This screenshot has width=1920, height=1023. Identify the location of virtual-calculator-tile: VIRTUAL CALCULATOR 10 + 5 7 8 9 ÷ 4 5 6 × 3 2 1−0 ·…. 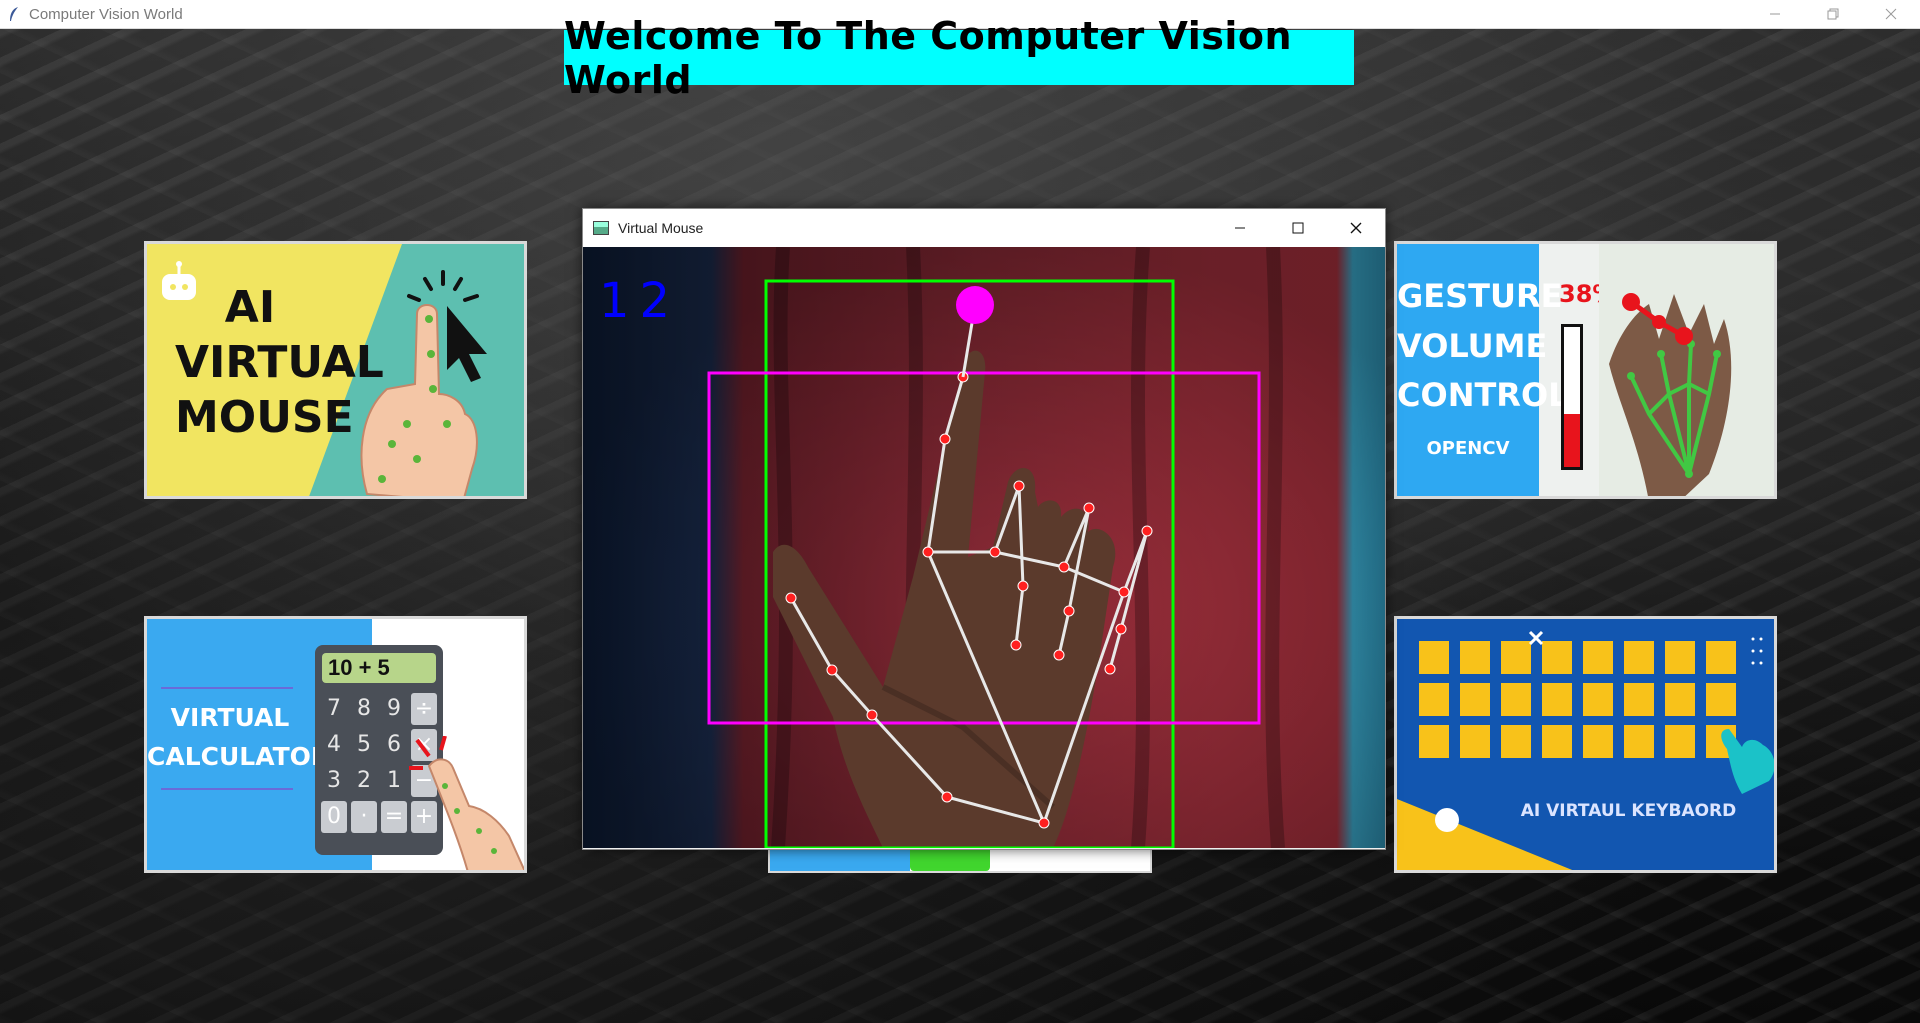
(335, 744).